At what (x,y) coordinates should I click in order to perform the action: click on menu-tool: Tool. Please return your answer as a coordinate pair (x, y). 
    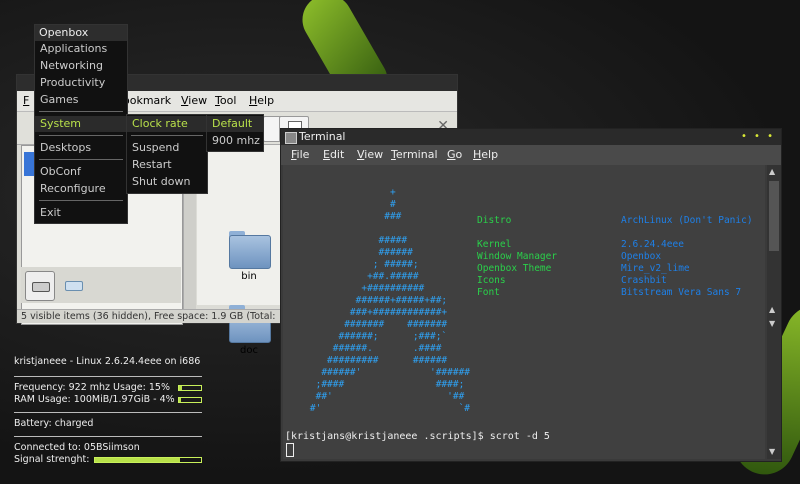
    Looking at the image, I should click on (225, 100).